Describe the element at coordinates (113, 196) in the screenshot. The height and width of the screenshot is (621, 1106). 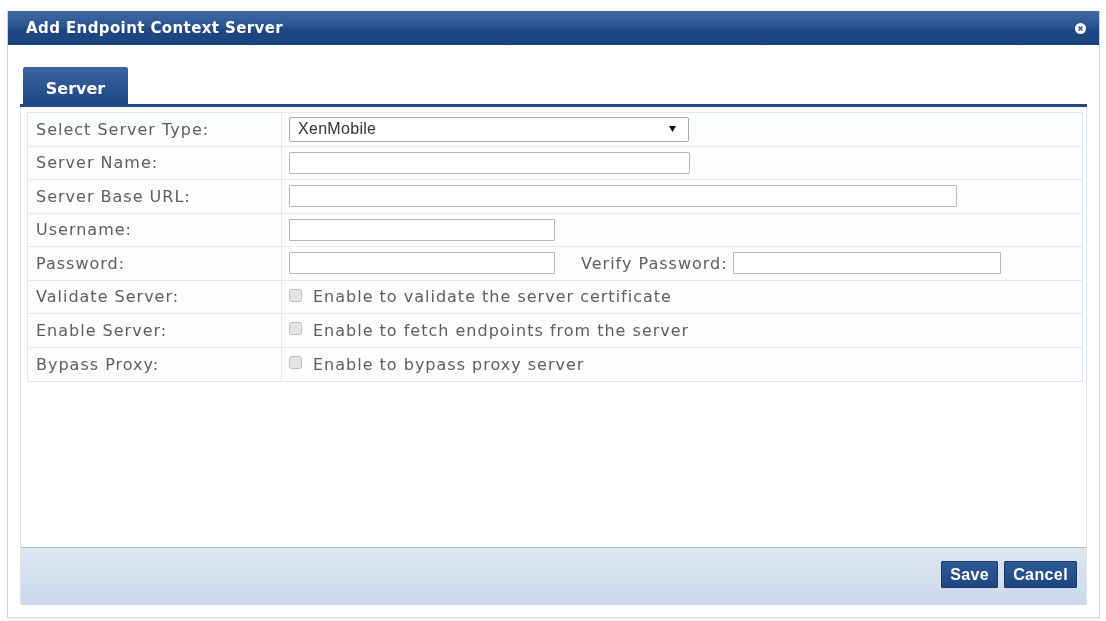
I see `field-label: Server Base URL:` at that location.